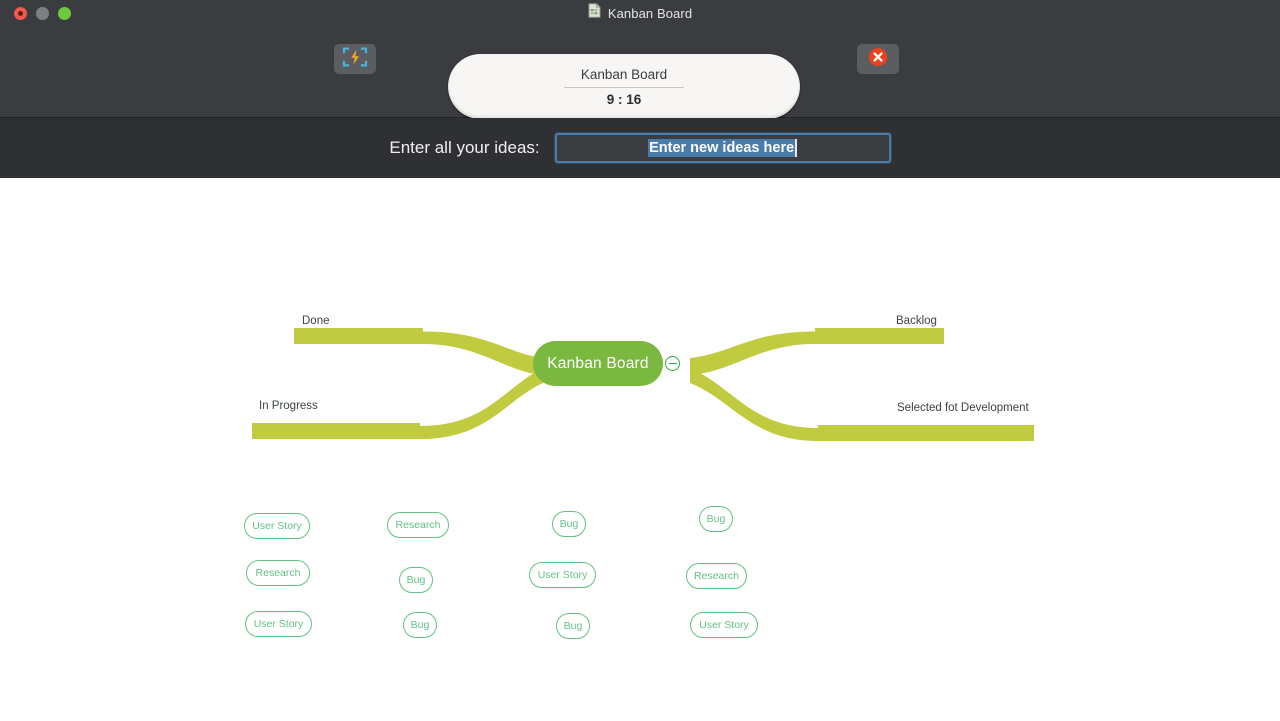 This screenshot has width=1280, height=721. I want to click on idea-entry-label: Enter all your ideas:, so click(464, 147).